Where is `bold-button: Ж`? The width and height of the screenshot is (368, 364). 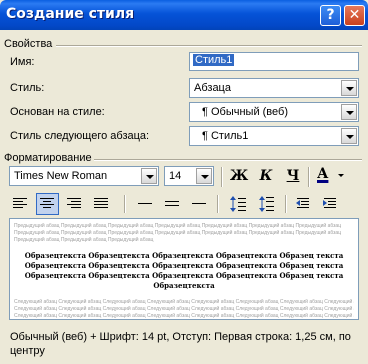 bold-button: Ж is located at coordinates (239, 176).